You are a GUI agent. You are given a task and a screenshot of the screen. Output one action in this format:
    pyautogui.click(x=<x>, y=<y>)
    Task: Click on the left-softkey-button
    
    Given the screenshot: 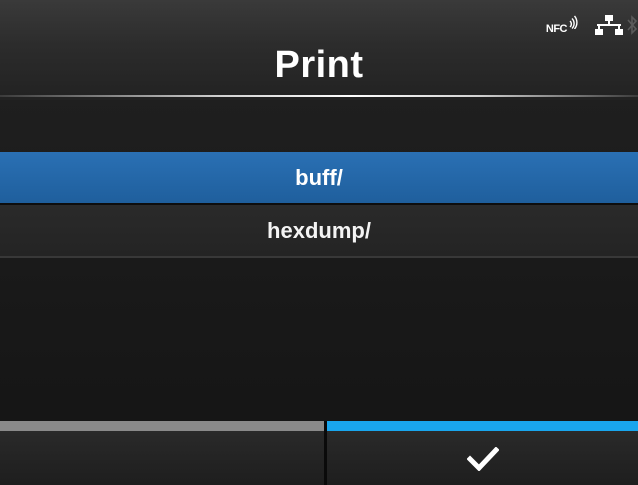 What is the action you would take?
    pyautogui.click(x=162, y=453)
    